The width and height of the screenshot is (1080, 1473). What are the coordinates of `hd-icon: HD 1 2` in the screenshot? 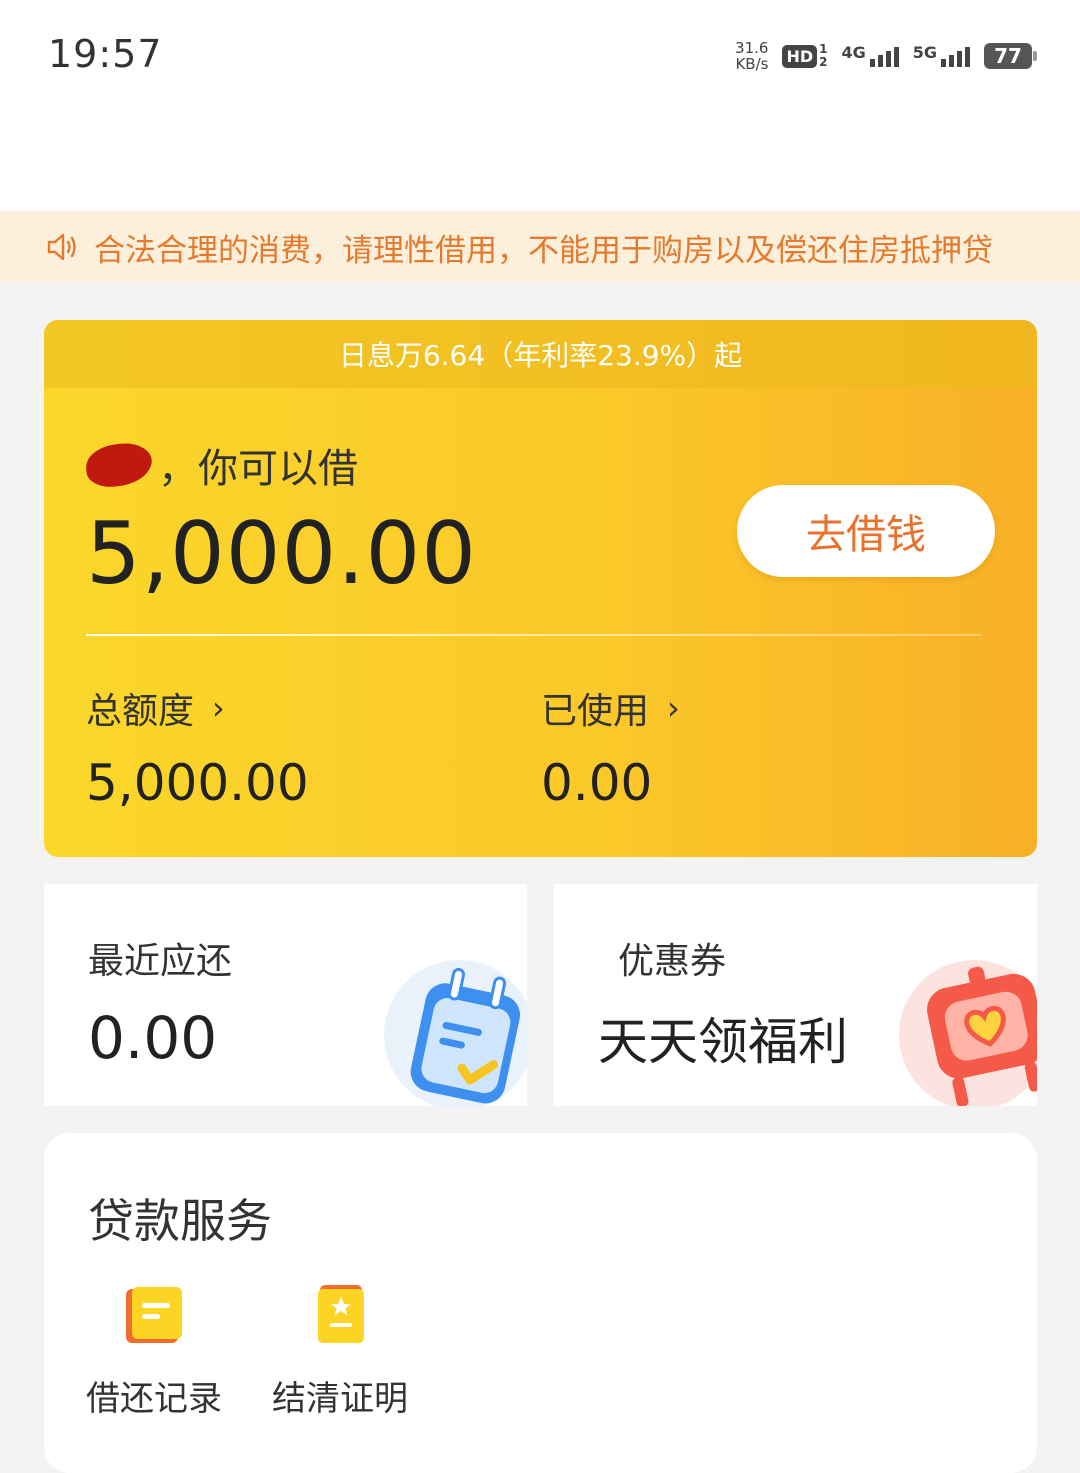 It's located at (804, 56).